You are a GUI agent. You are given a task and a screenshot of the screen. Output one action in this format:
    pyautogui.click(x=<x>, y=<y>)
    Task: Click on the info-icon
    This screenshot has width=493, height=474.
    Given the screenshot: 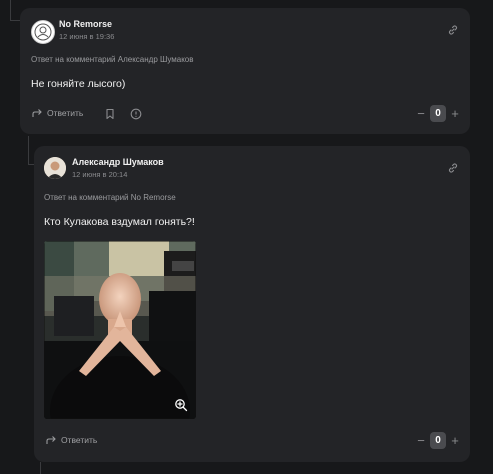 What is the action you would take?
    pyautogui.click(x=136, y=114)
    